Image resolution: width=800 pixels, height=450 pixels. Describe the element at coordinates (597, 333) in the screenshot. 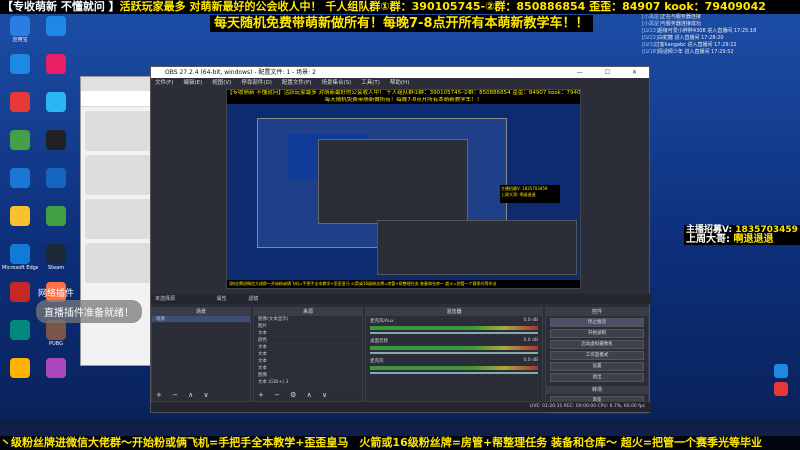

I see `control-button: 开始录制` at that location.